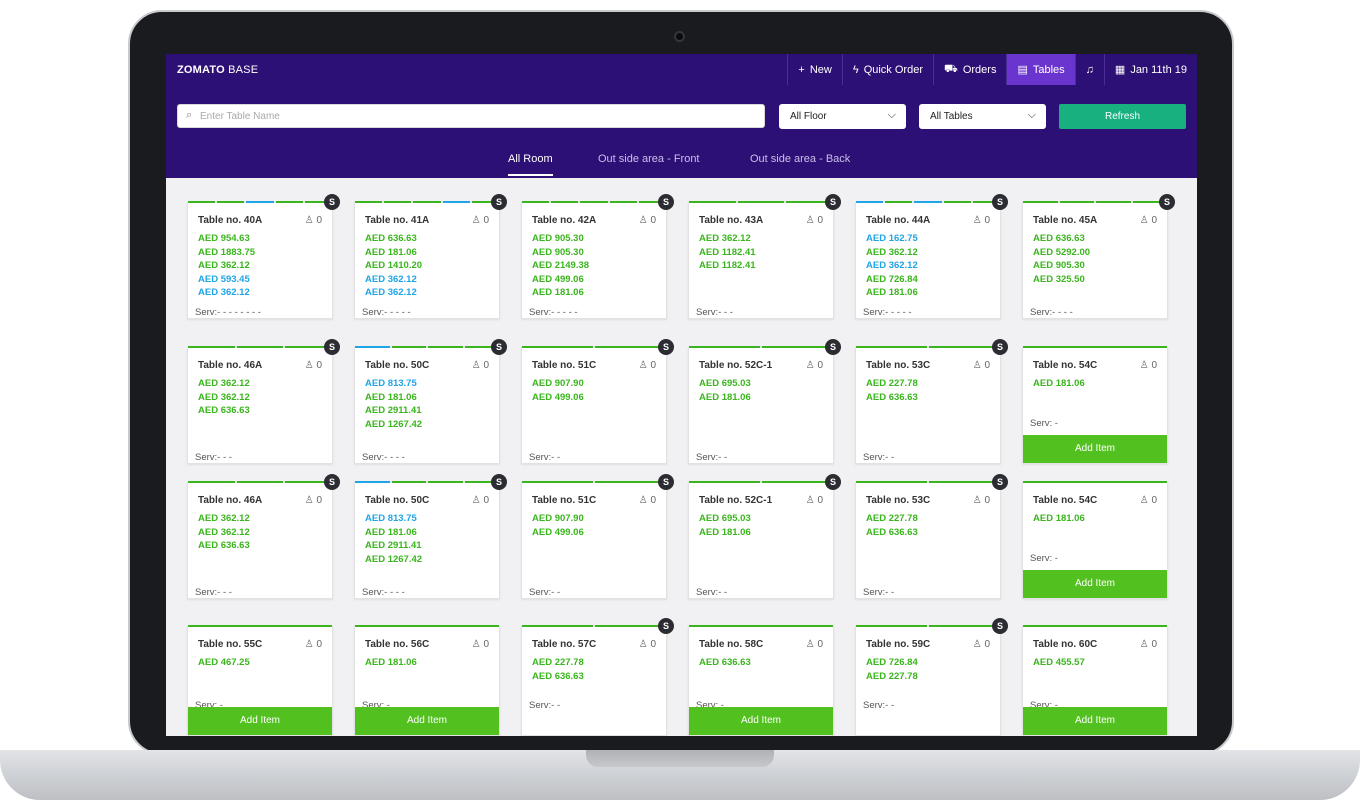 This screenshot has height=800, width=1360. Describe the element at coordinates (814, 69) in the screenshot. I see `new-button: + New` at that location.